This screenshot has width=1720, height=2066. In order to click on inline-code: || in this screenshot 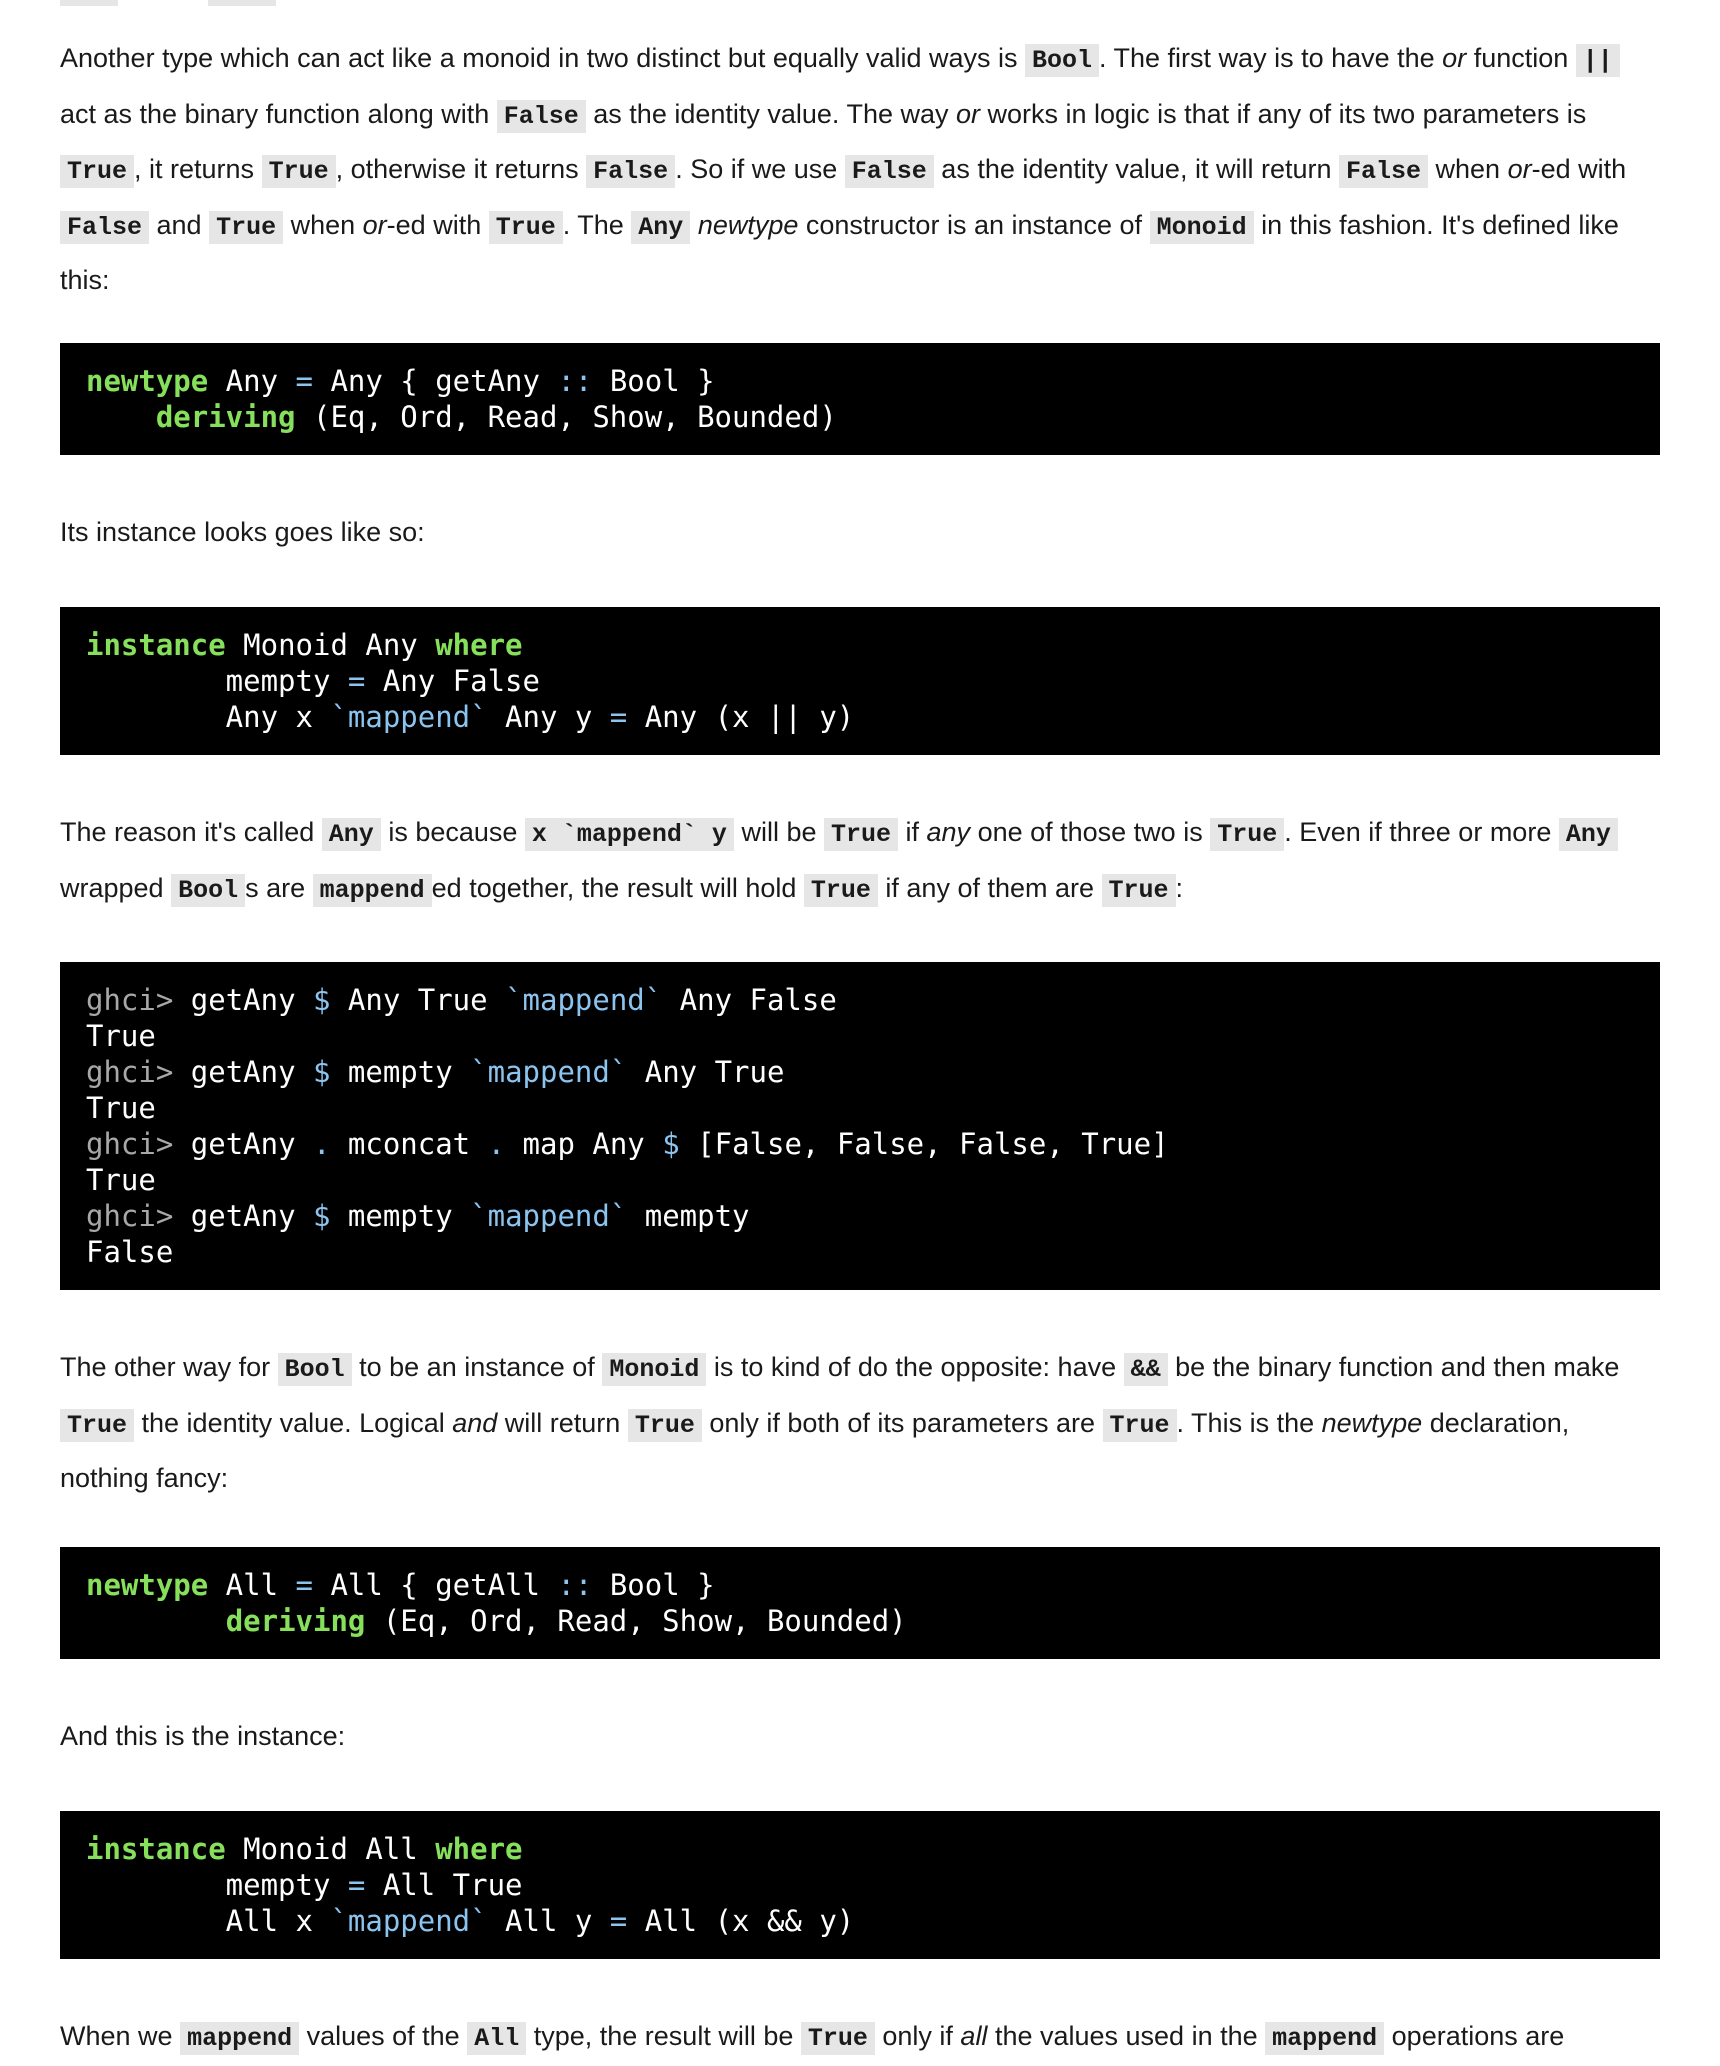, I will do `click(1597, 60)`.